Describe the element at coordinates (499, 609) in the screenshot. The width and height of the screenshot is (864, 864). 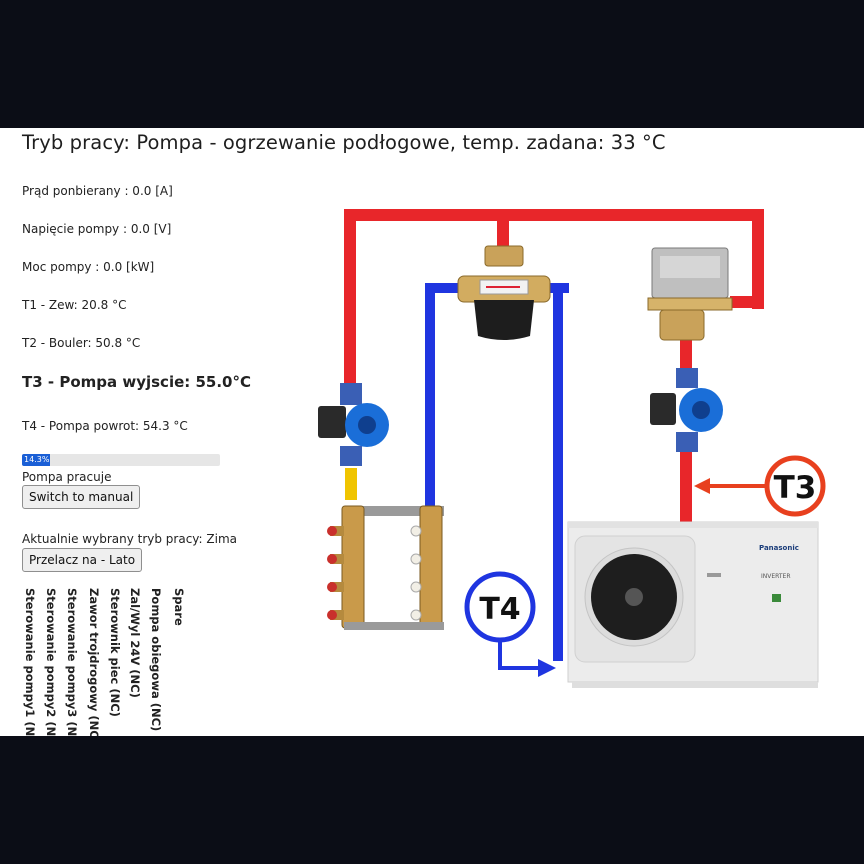
I see `t4-label: T4` at that location.